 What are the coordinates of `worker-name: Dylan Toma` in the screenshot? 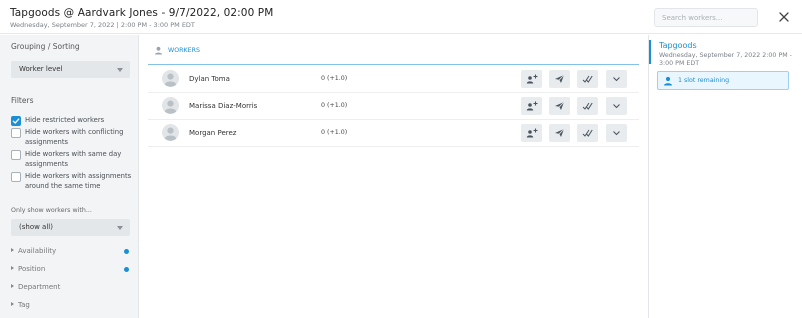 It's located at (209, 79).